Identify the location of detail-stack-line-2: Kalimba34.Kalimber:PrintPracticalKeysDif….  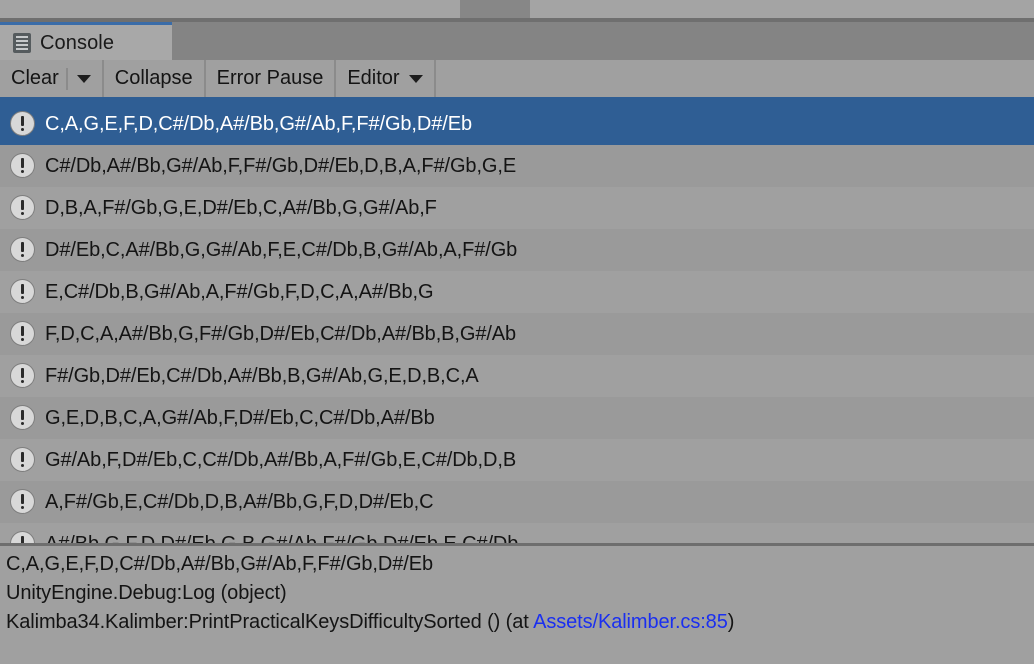
(520, 622).